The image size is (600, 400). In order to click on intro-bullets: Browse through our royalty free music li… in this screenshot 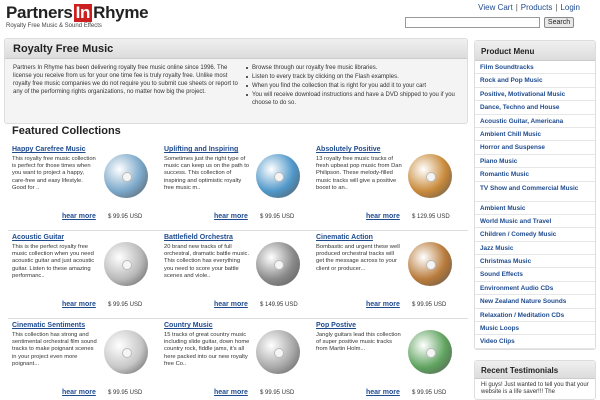, I will do `click(355, 86)`.